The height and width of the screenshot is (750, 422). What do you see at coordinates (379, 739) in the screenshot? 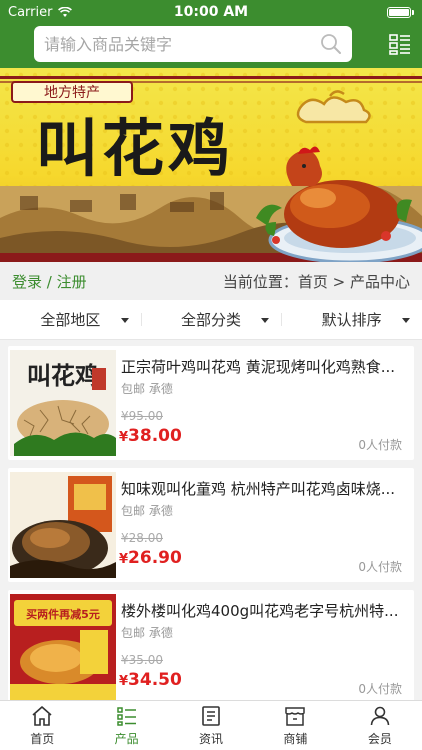
I see `tab-label: 会员` at bounding box center [379, 739].